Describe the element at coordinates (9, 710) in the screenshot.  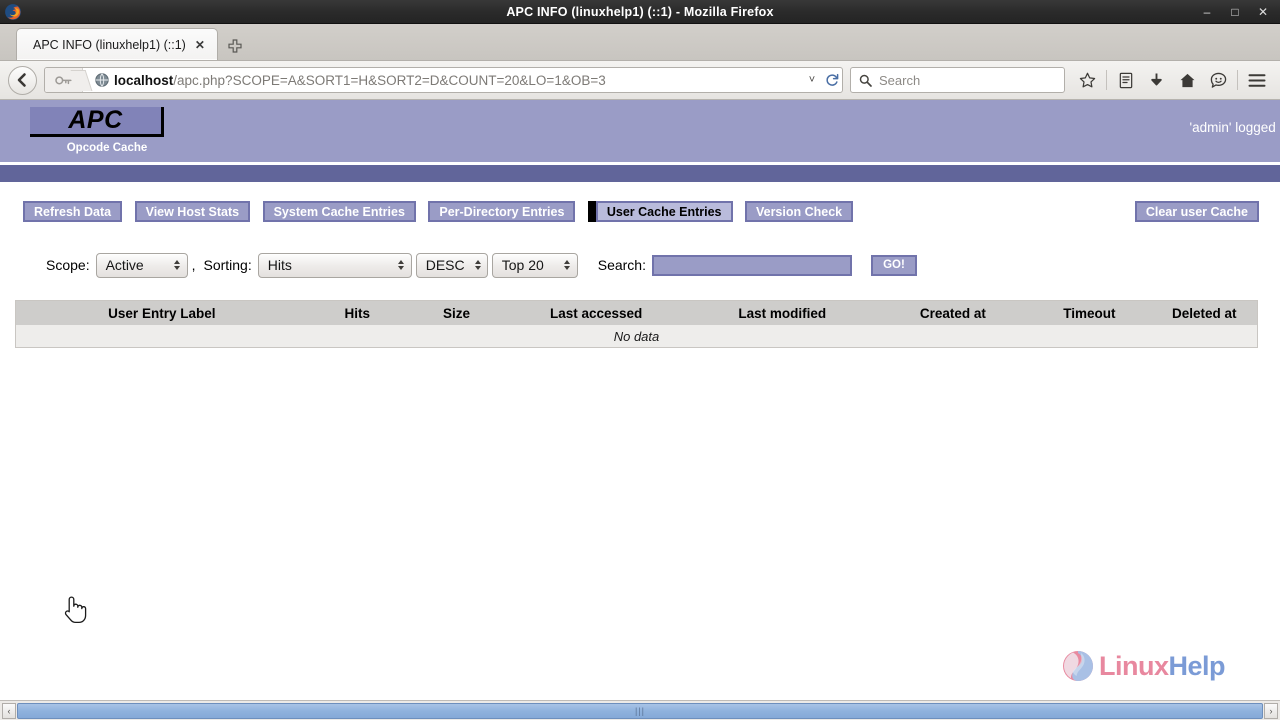
I see `scroll-left-button: ‹` at that location.